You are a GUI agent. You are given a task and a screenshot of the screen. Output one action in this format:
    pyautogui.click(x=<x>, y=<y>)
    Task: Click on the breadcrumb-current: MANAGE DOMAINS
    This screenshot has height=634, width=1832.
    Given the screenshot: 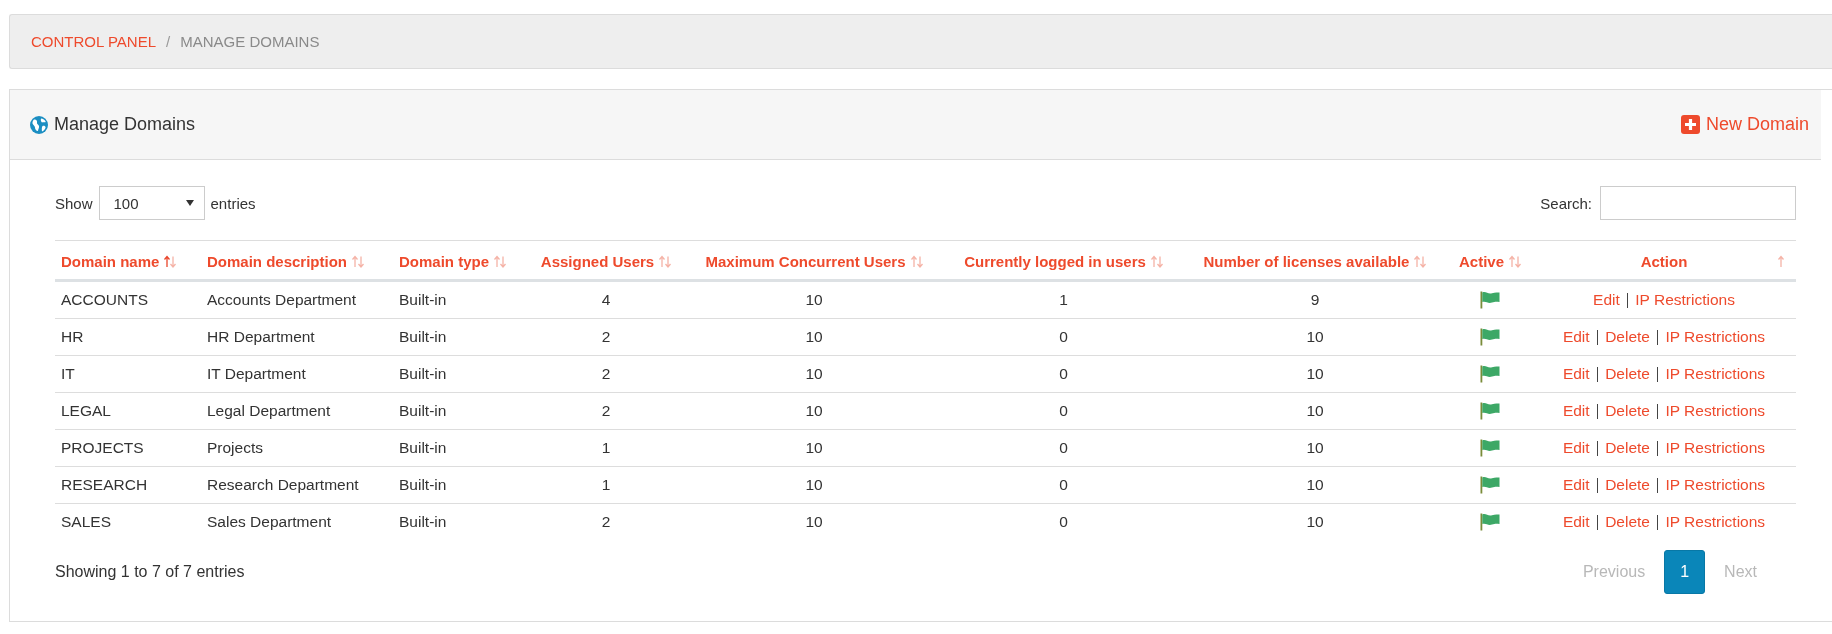 What is the action you would take?
    pyautogui.click(x=250, y=41)
    